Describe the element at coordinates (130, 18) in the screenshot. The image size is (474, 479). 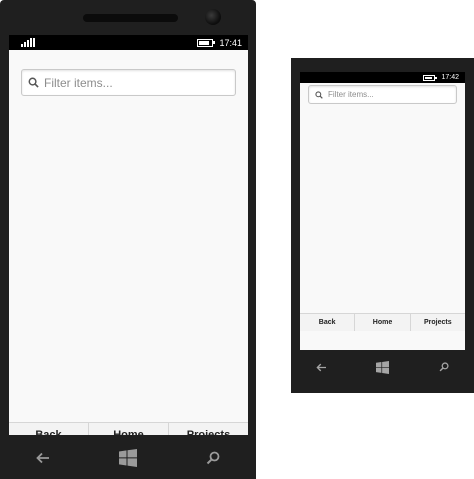
I see `earpiece-speaker` at that location.